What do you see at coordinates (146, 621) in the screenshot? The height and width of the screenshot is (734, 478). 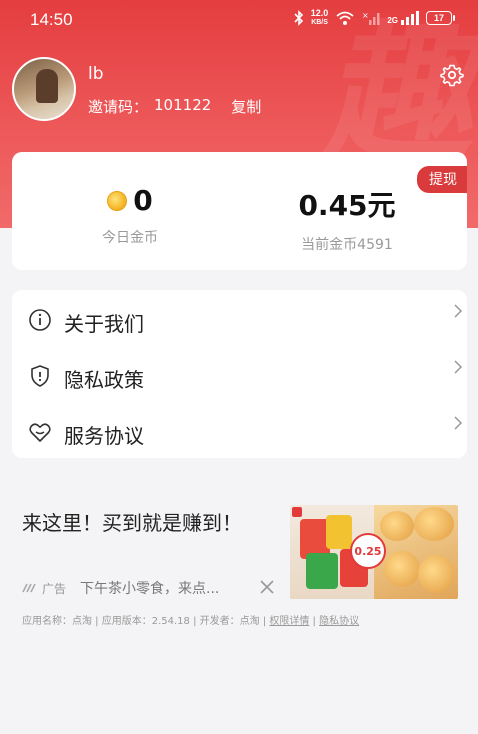 I see `ad-meta-text: 应用名称：点淘 | 应用版本：2.54.18 | 开发者：点淘 |` at bounding box center [146, 621].